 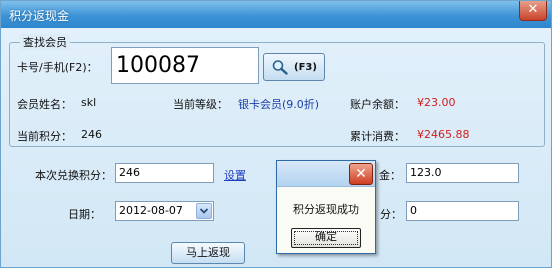 What do you see at coordinates (533, 11) in the screenshot?
I see `window-close-button: ✕` at bounding box center [533, 11].